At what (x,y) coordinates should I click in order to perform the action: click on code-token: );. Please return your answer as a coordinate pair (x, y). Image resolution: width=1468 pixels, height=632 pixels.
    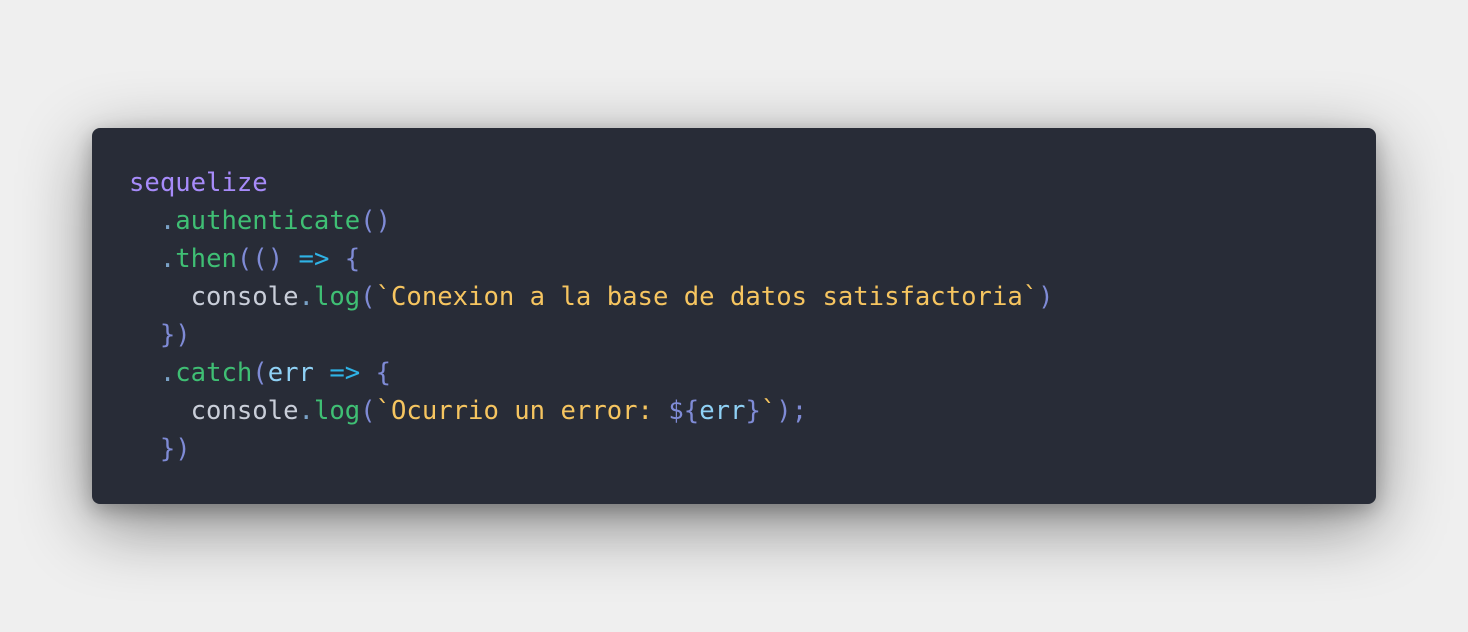
    Looking at the image, I should click on (792, 411).